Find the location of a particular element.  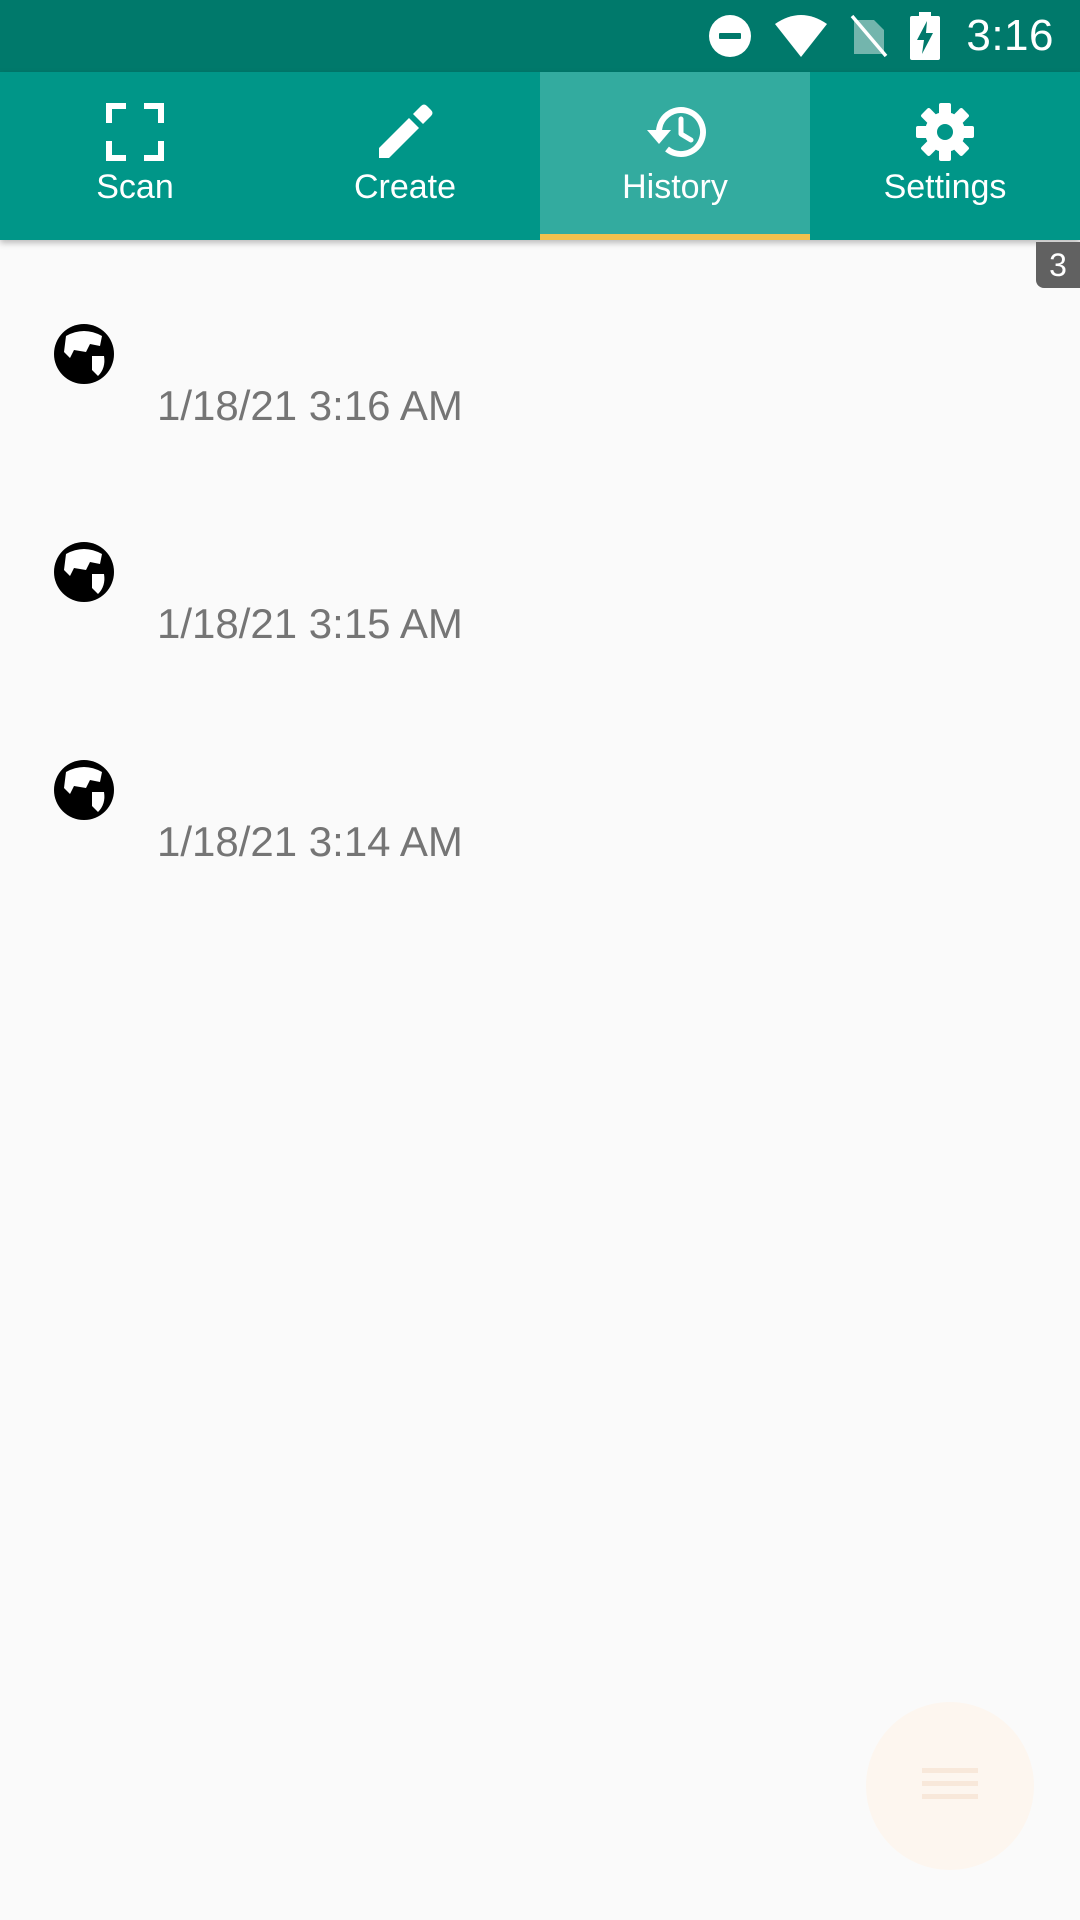

do-not-disturb-icon is located at coordinates (730, 36).